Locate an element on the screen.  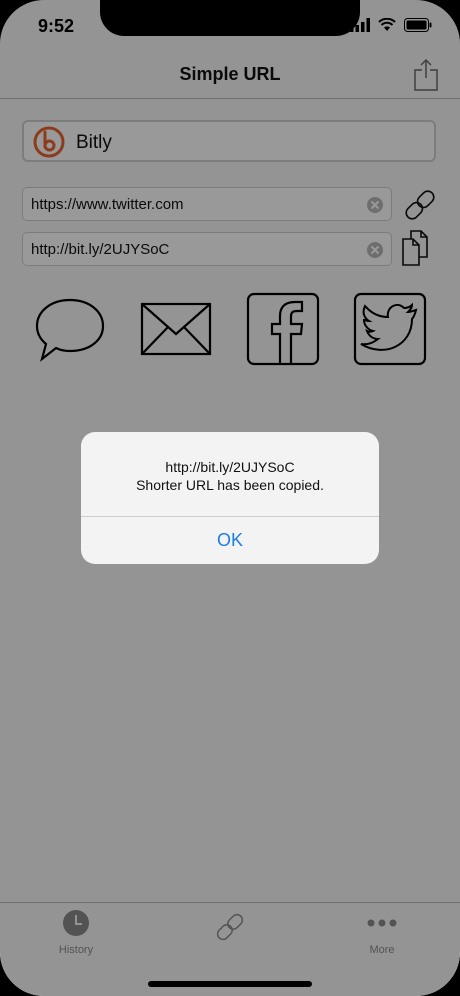
alert-text: Shorter URL has been copied. is located at coordinates (230, 485).